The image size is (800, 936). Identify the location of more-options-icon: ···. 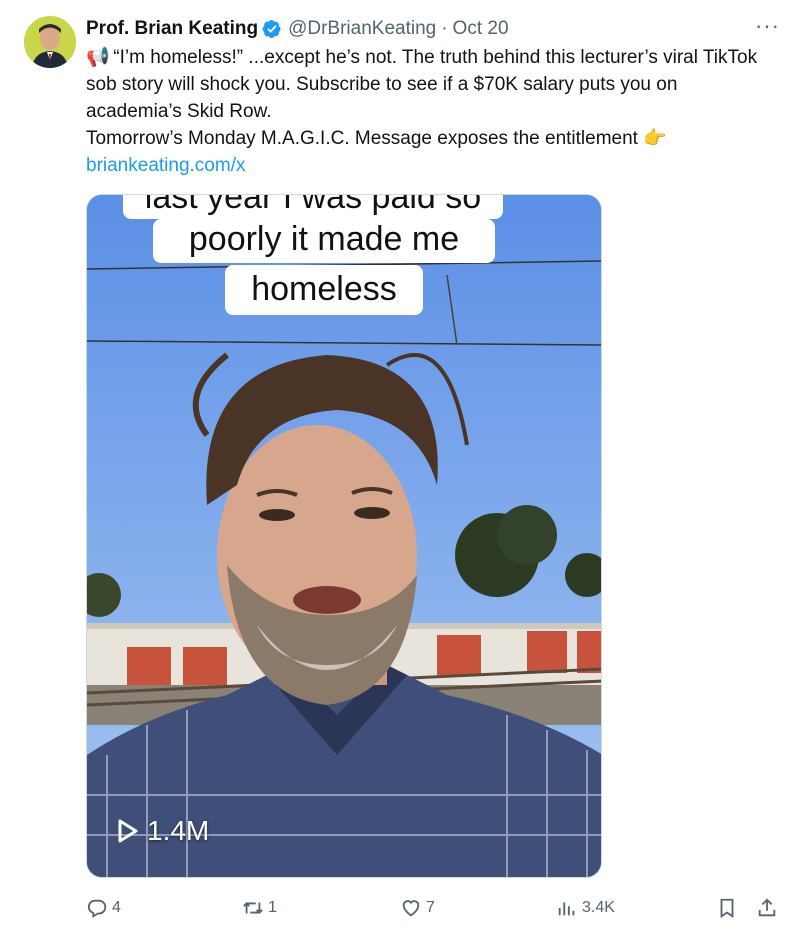
(767, 26).